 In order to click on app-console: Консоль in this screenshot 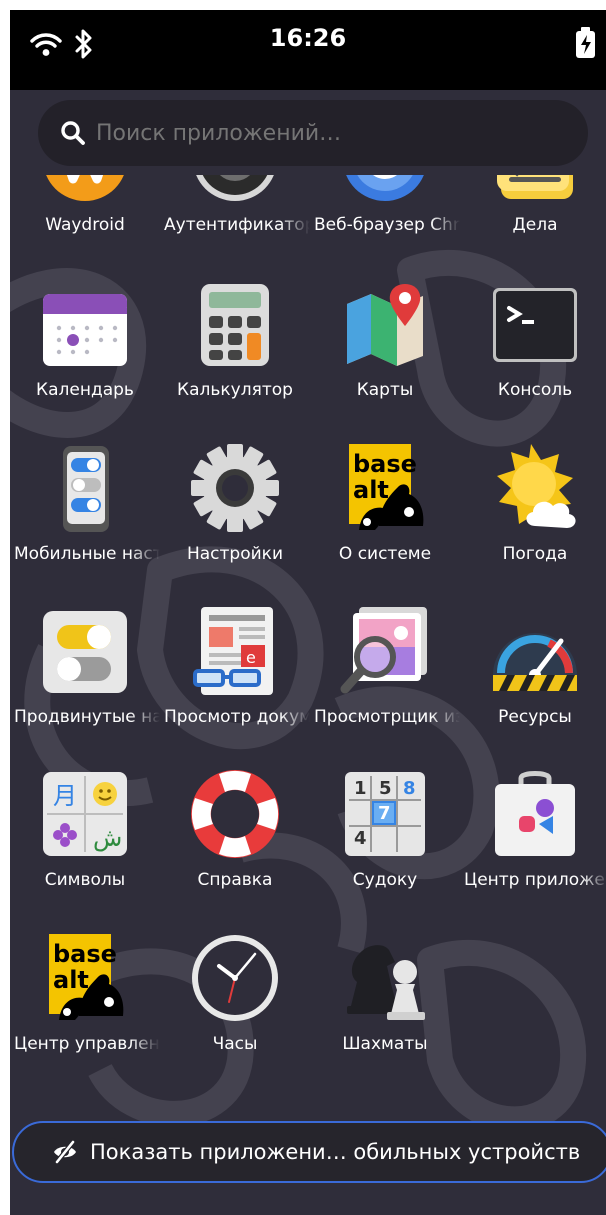, I will do `click(533, 353)`.